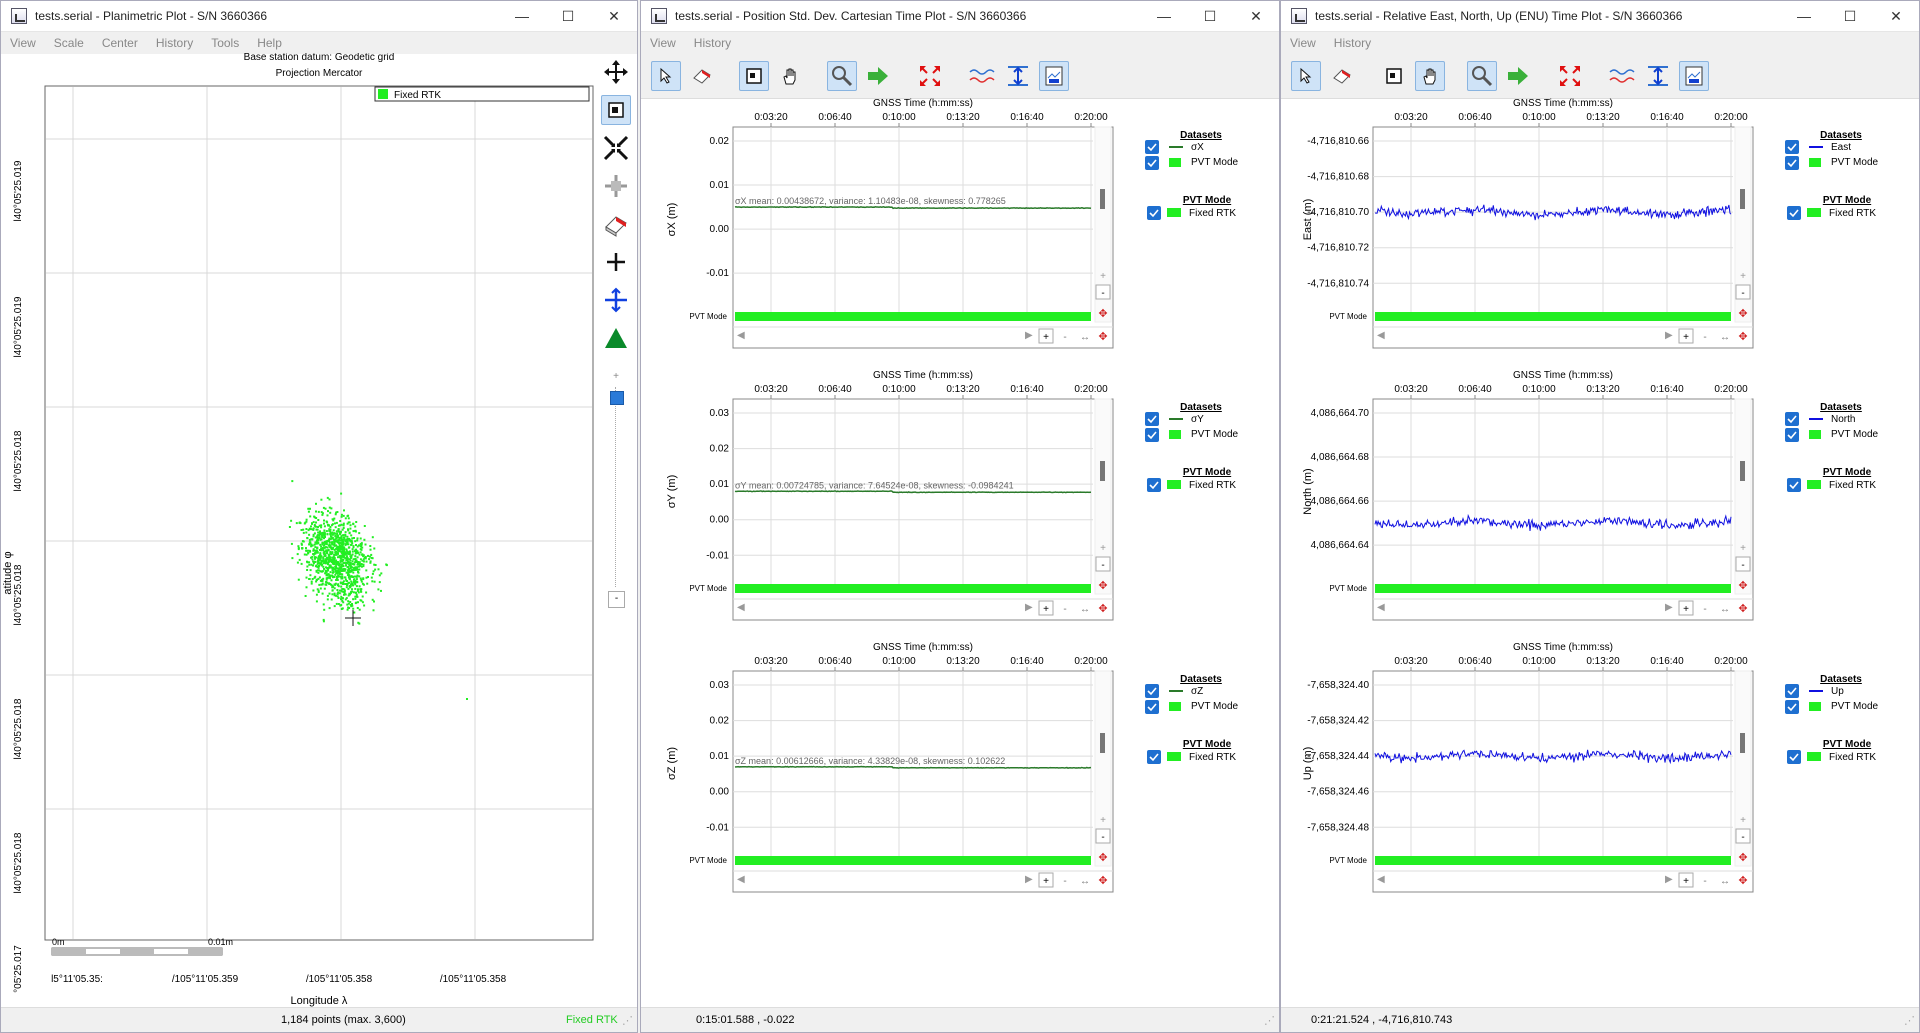 The image size is (1920, 1033). I want to click on stretch-icon, so click(616, 186).